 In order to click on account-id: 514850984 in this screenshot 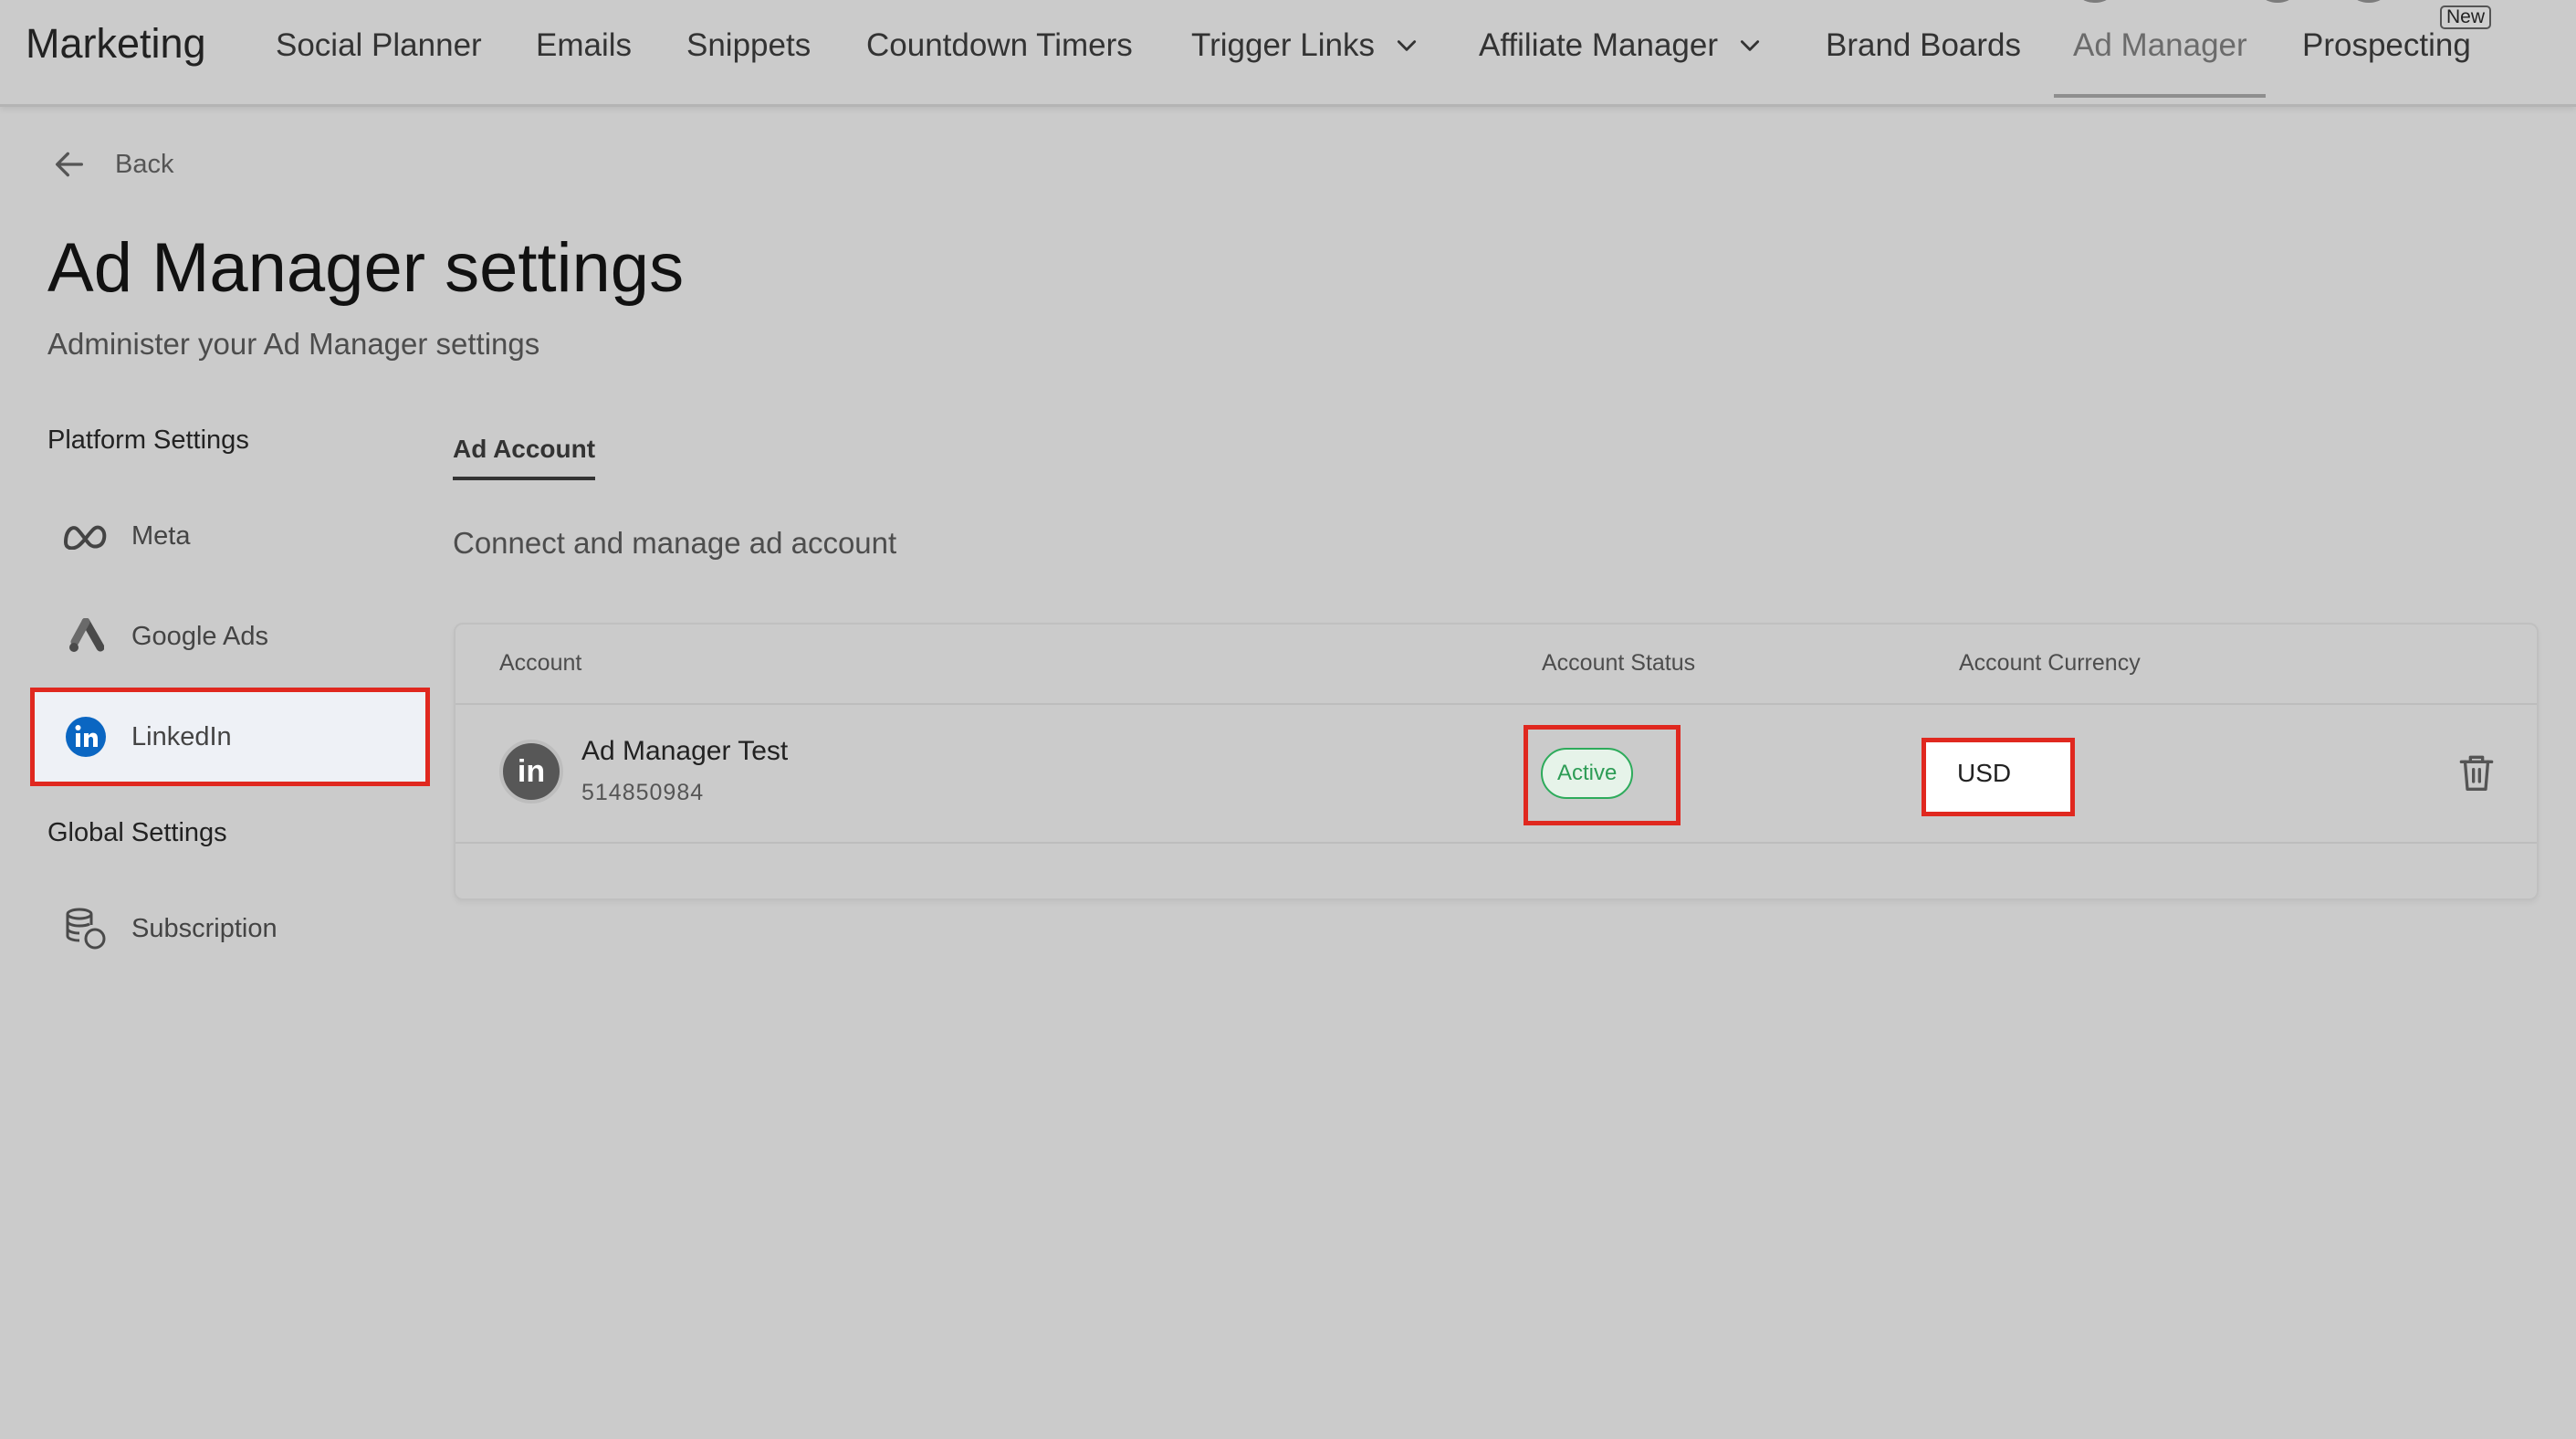, I will do `click(643, 792)`.